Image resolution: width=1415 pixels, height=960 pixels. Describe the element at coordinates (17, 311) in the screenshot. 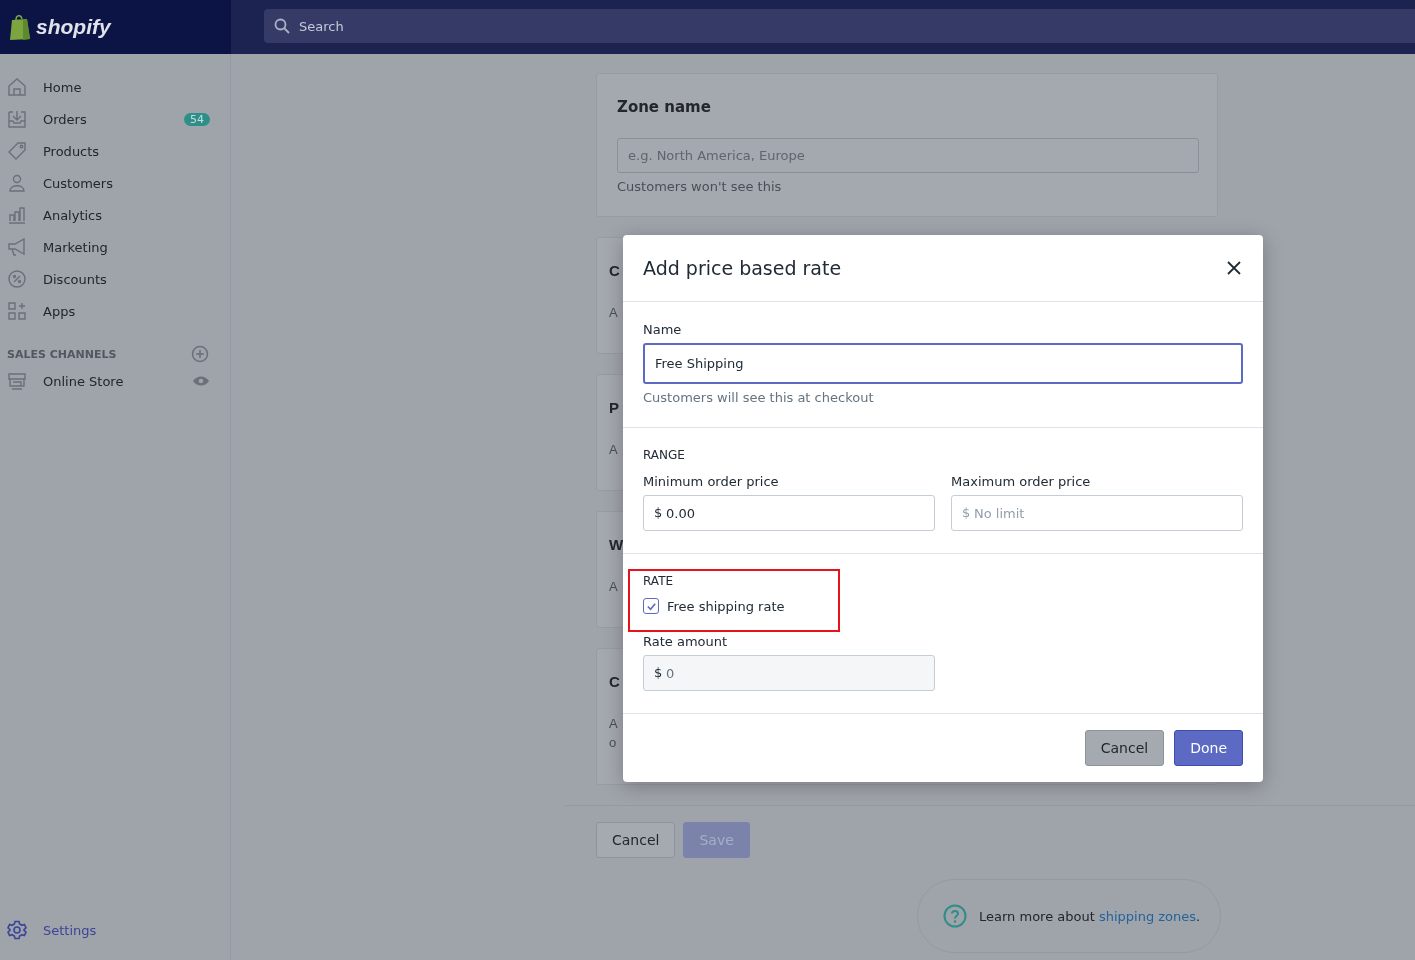

I see `apps-icon` at that location.